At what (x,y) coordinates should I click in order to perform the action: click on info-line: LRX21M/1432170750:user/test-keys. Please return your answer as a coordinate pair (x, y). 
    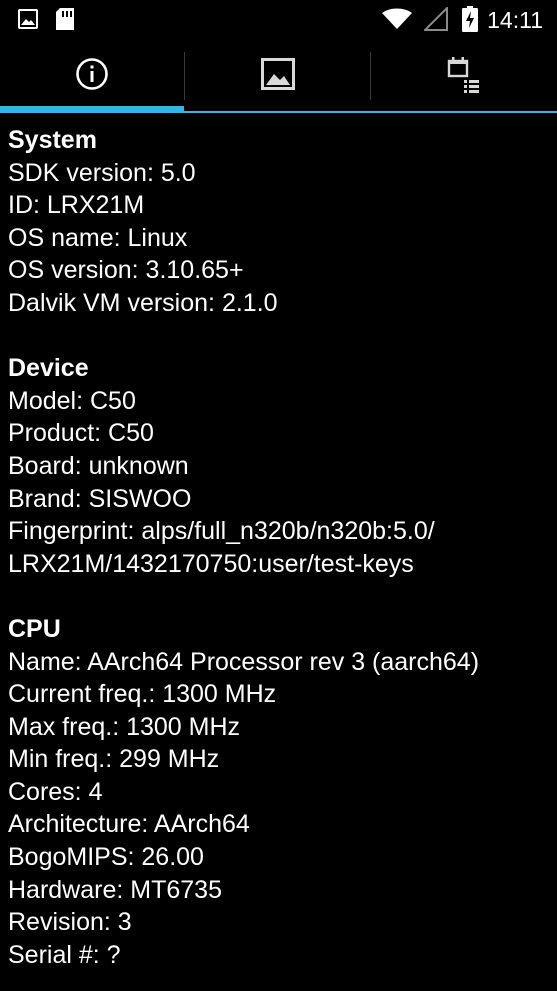
    Looking at the image, I should click on (211, 563).